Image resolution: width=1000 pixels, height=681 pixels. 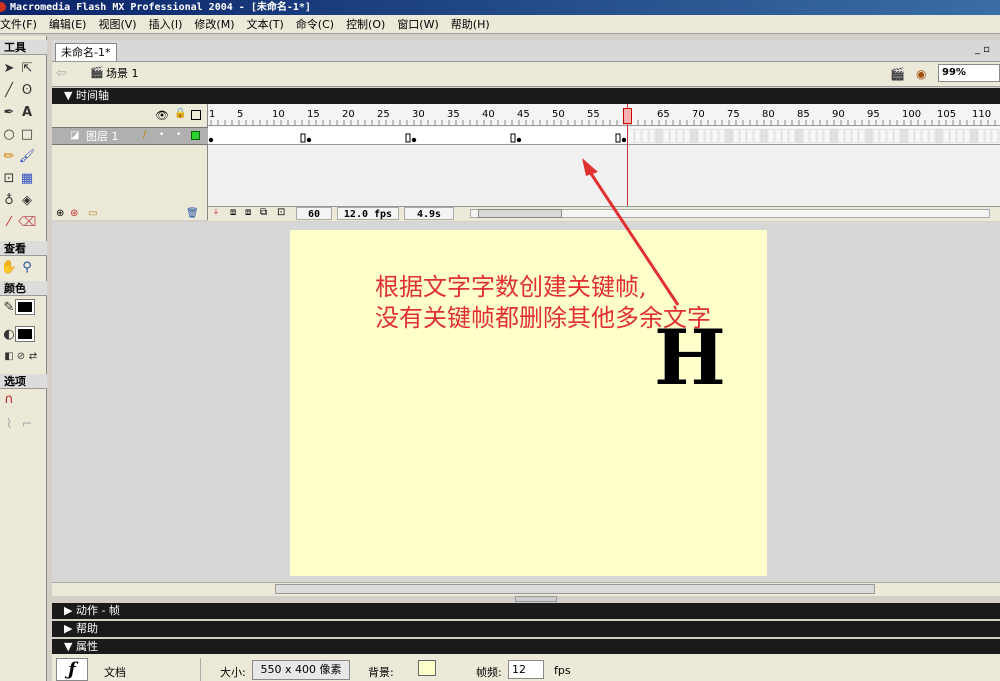 What do you see at coordinates (27, 69) in the screenshot?
I see `subselect-tool-icon: ⇱` at bounding box center [27, 69].